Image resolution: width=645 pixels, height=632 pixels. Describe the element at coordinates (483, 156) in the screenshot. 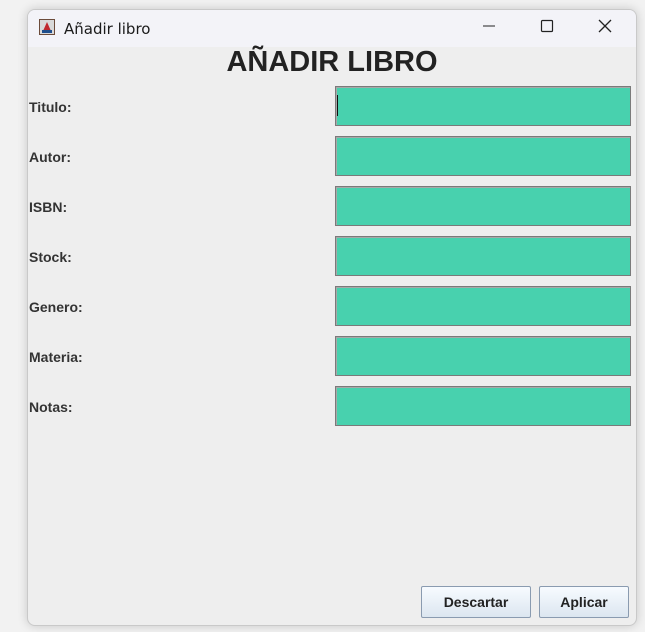

I see `autor-input` at that location.